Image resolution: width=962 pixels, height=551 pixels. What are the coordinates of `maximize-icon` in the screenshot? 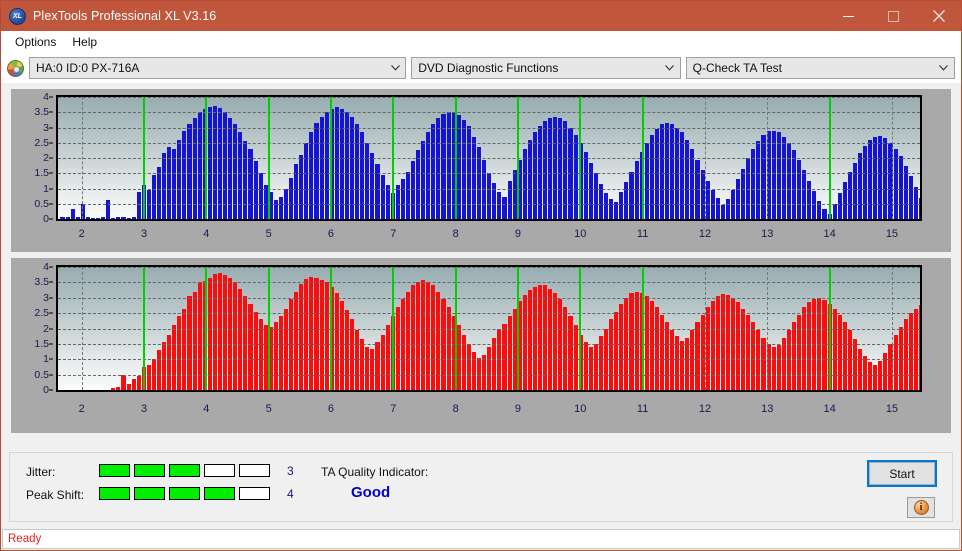 It's located at (893, 16).